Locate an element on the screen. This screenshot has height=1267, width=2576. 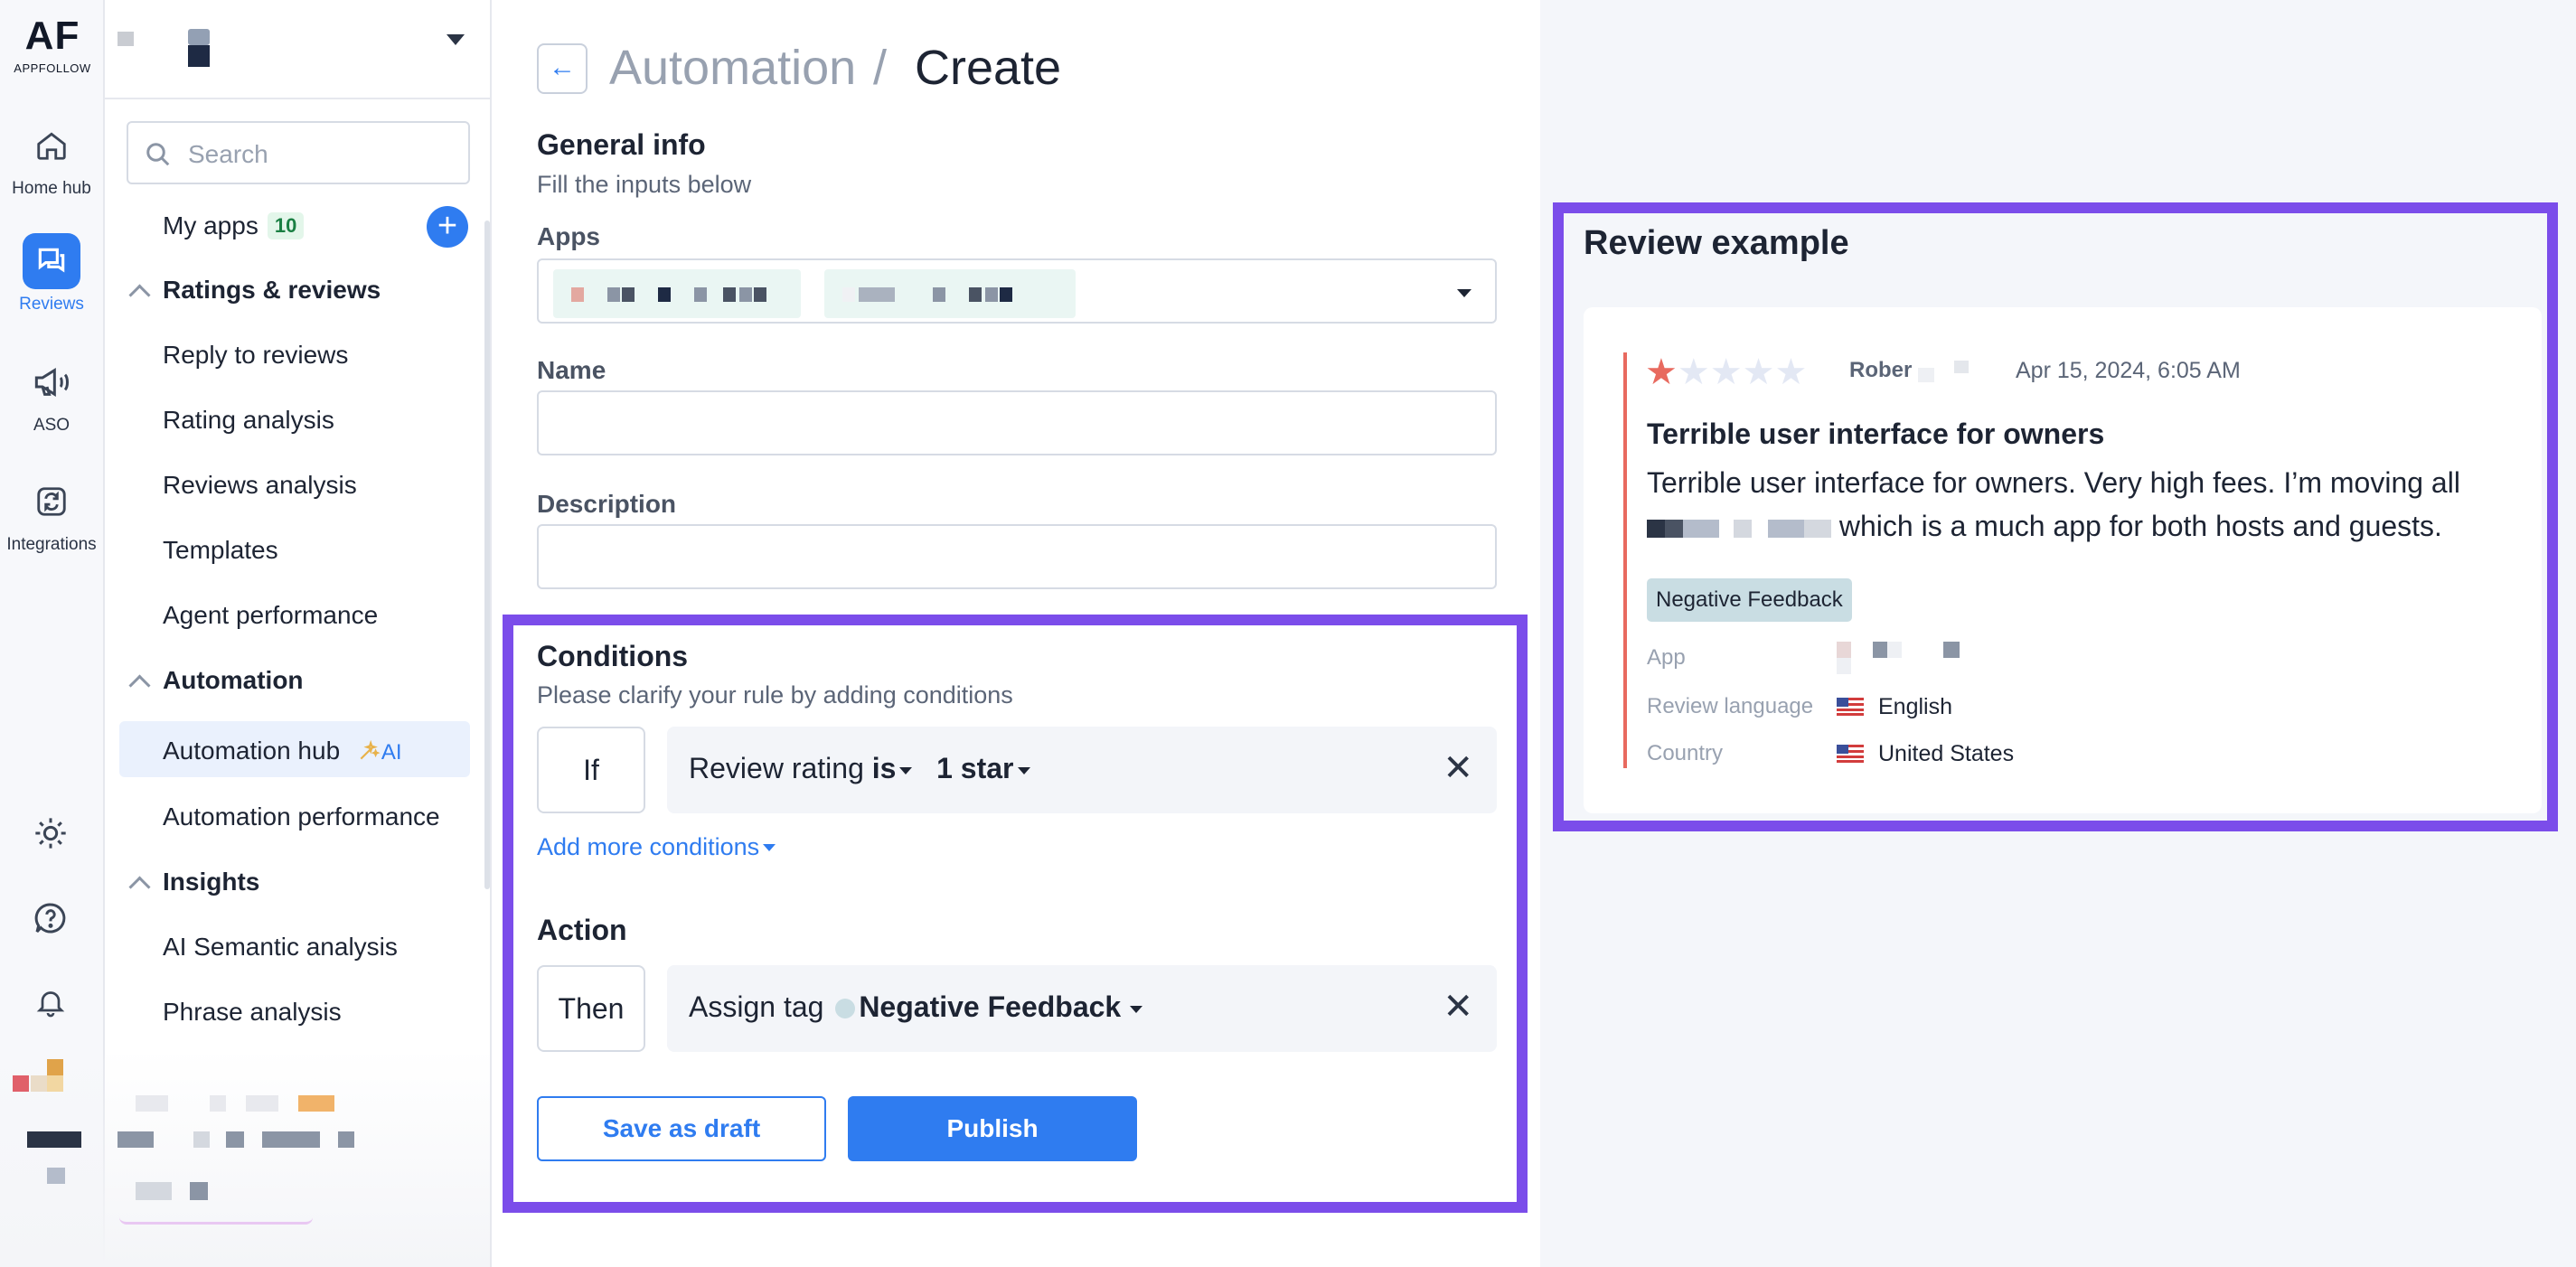
action-text: Assign tag Negative Feedback is located at coordinates (916, 1007).